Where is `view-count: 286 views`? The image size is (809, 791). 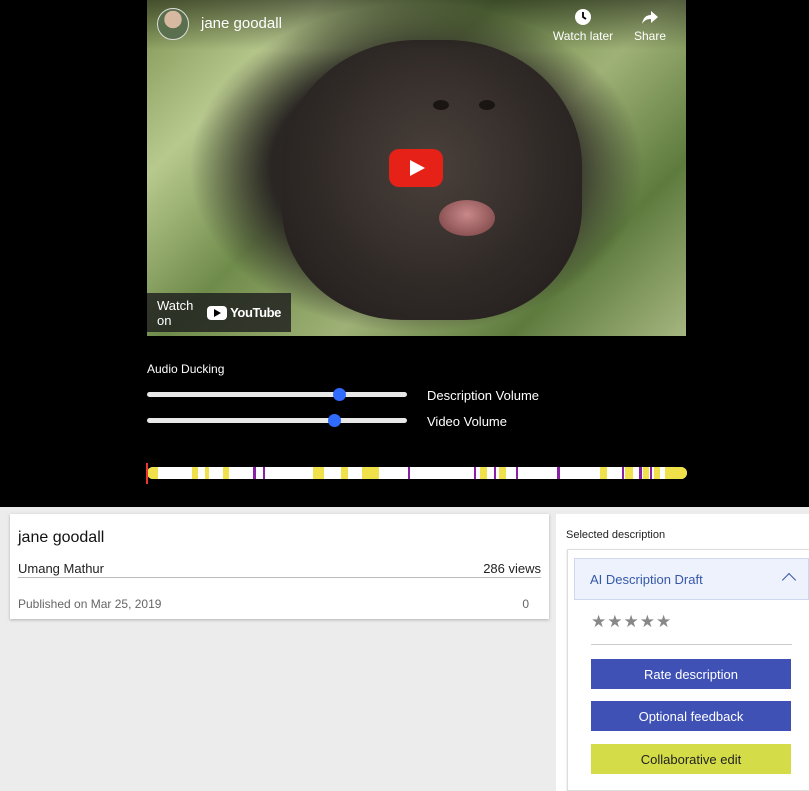
view-count: 286 views is located at coordinates (512, 568).